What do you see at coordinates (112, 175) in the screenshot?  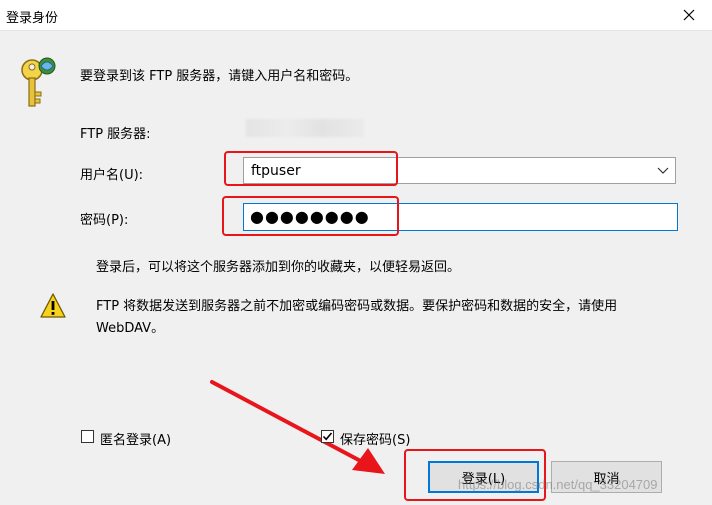 I see `username-label: 用户名(U):` at bounding box center [112, 175].